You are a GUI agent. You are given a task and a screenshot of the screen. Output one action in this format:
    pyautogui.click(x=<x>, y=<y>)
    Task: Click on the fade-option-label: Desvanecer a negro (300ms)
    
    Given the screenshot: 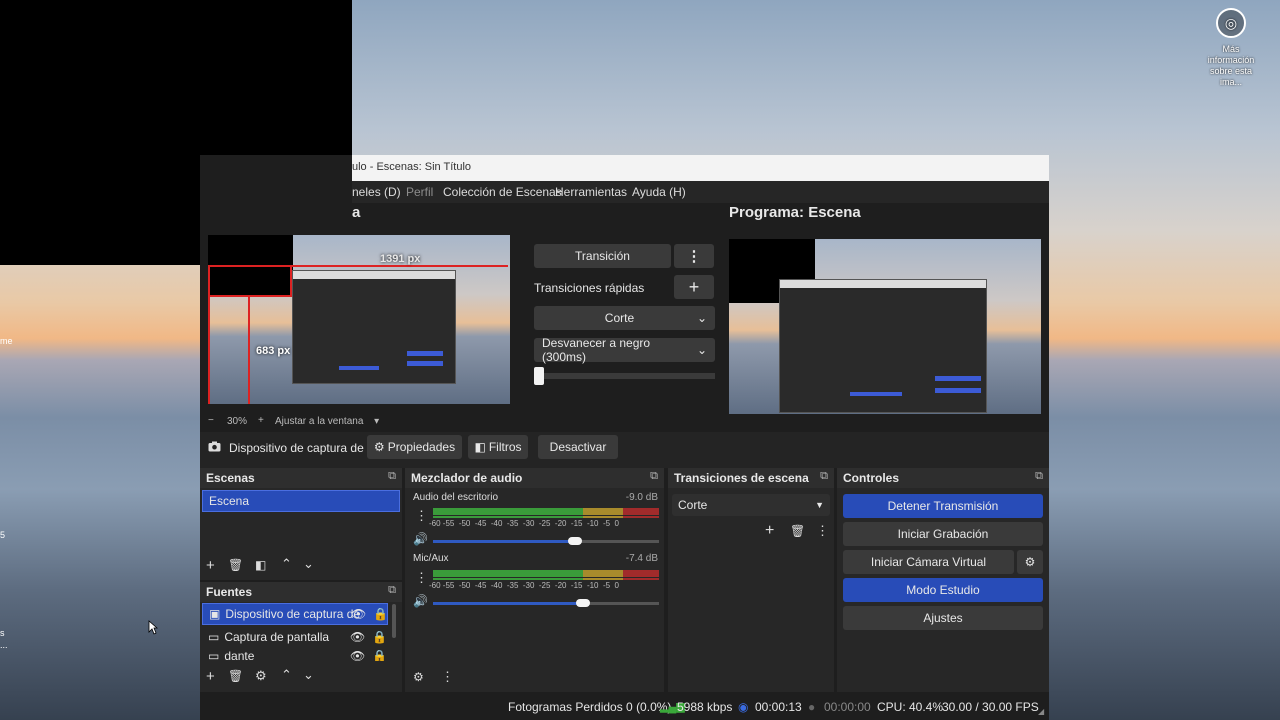 What is the action you would take?
    pyautogui.click(x=596, y=350)
    